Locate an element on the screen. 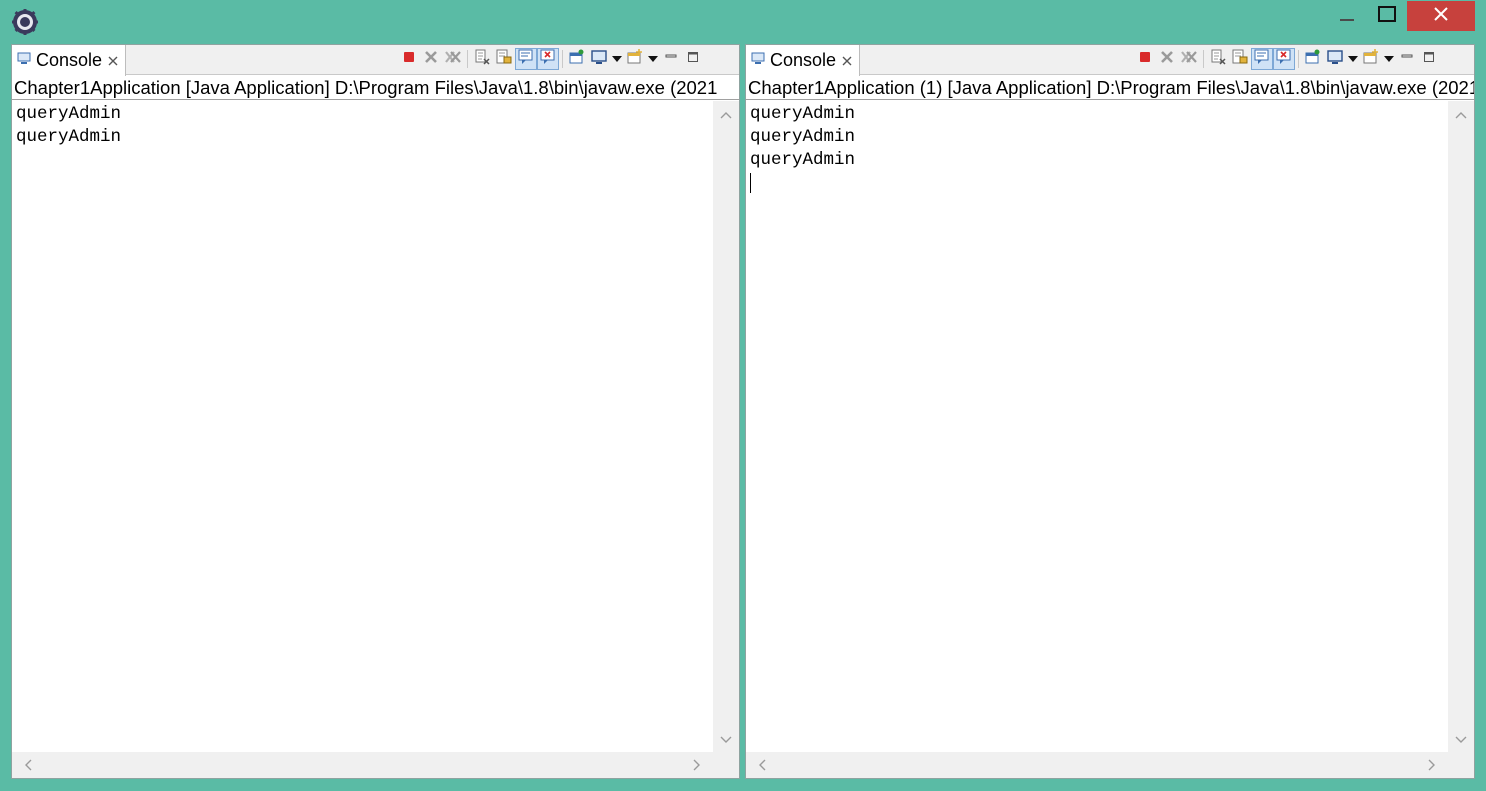 The height and width of the screenshot is (791, 1486). minimize-button is located at coordinates (1347, 16).